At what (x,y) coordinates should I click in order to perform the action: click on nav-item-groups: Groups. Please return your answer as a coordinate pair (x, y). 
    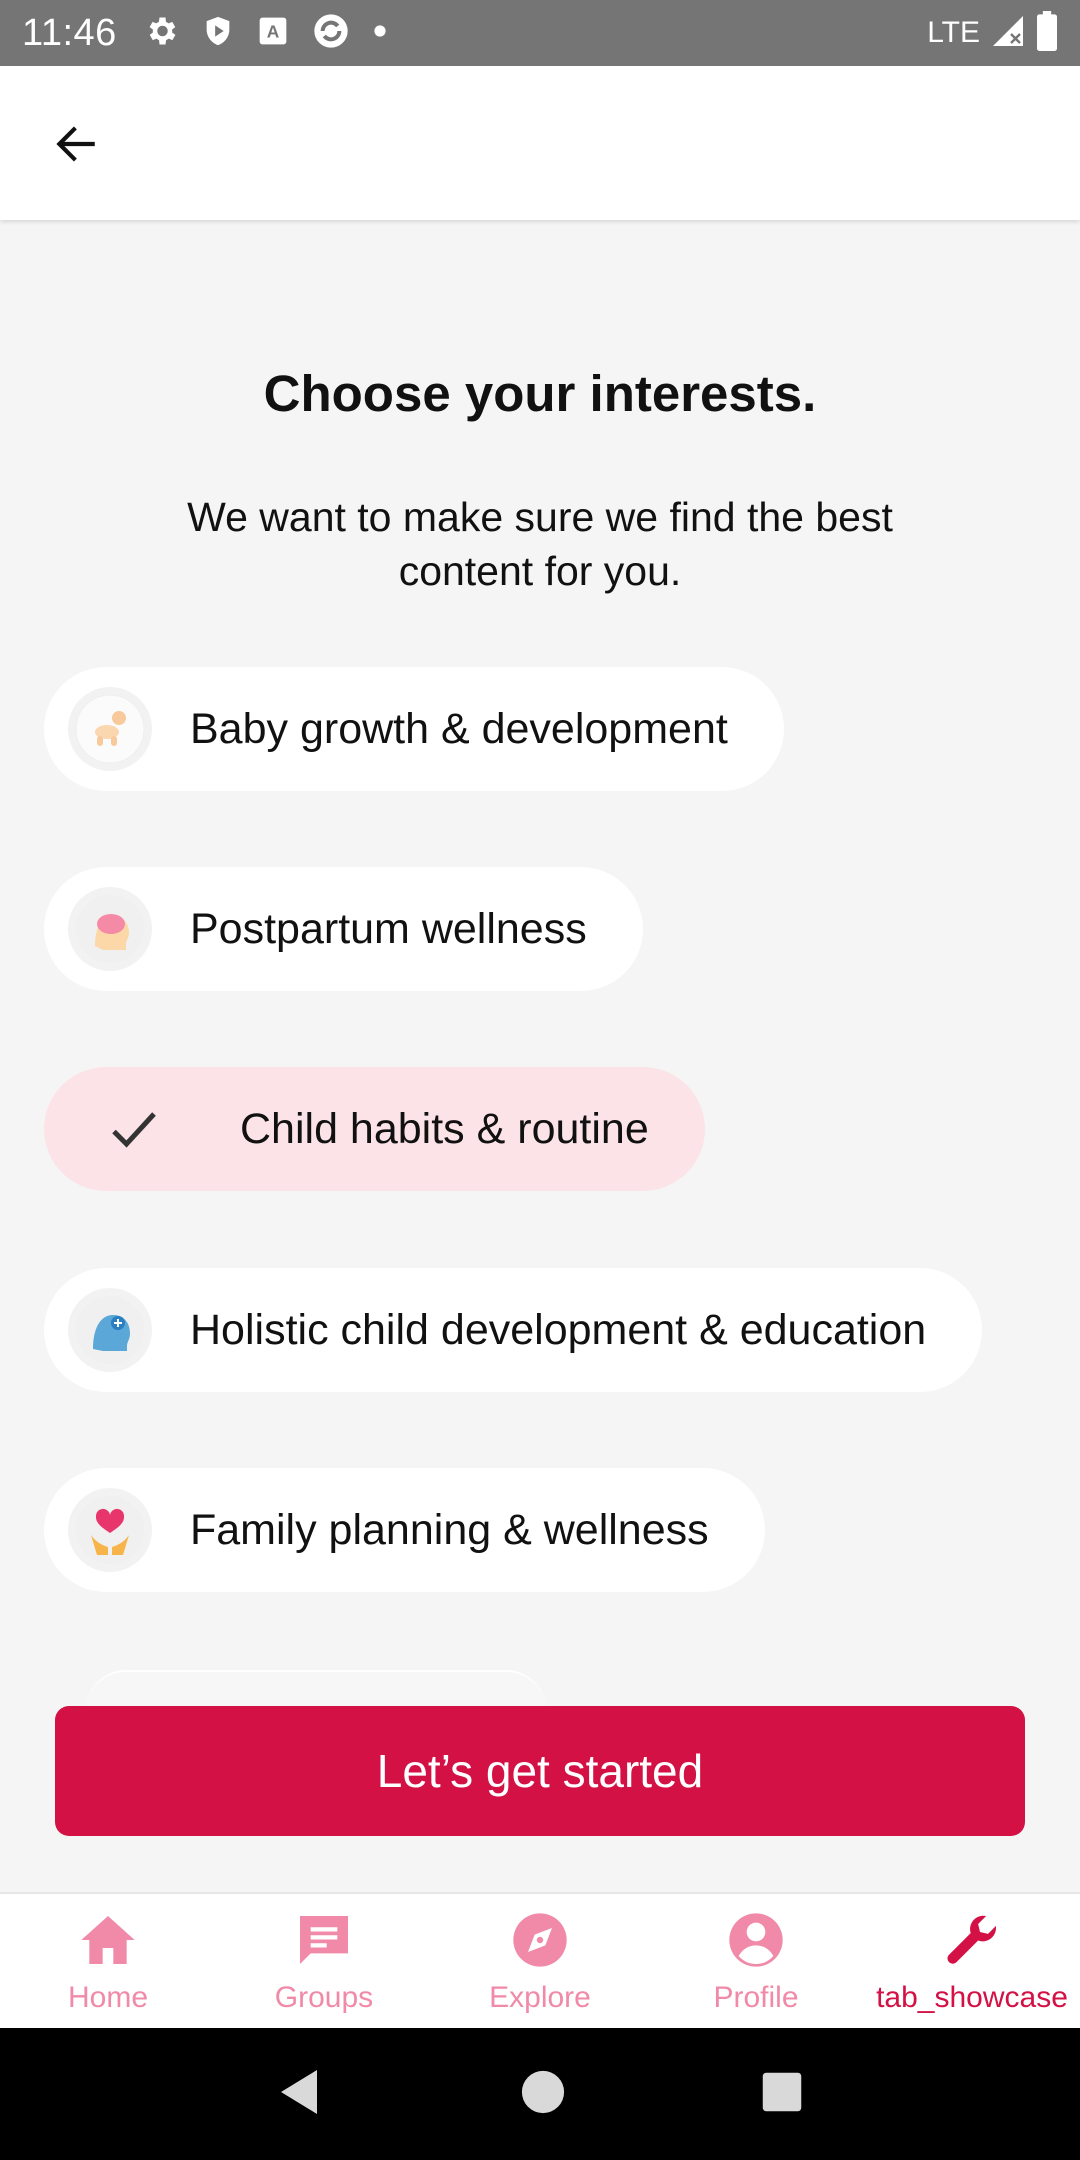
    Looking at the image, I should click on (324, 1961).